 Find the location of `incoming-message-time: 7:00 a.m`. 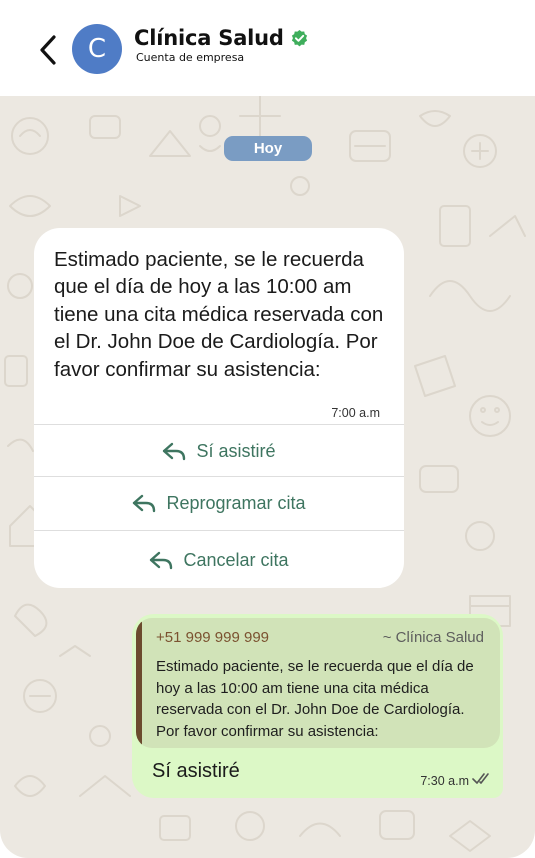

incoming-message-time: 7:00 a.m is located at coordinates (355, 413).